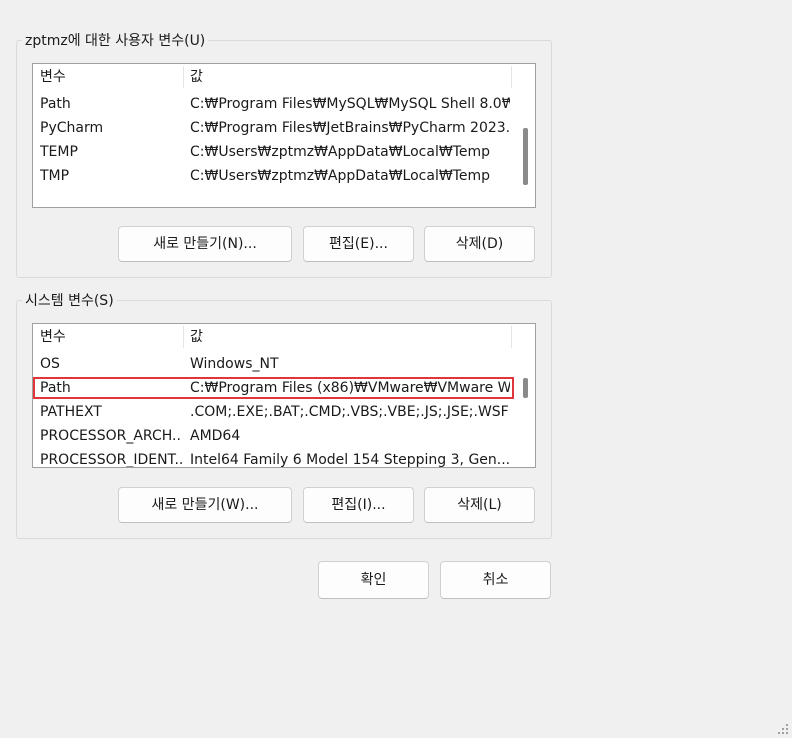  Describe the element at coordinates (215, 436) in the screenshot. I see `variable-value: AMD64` at that location.